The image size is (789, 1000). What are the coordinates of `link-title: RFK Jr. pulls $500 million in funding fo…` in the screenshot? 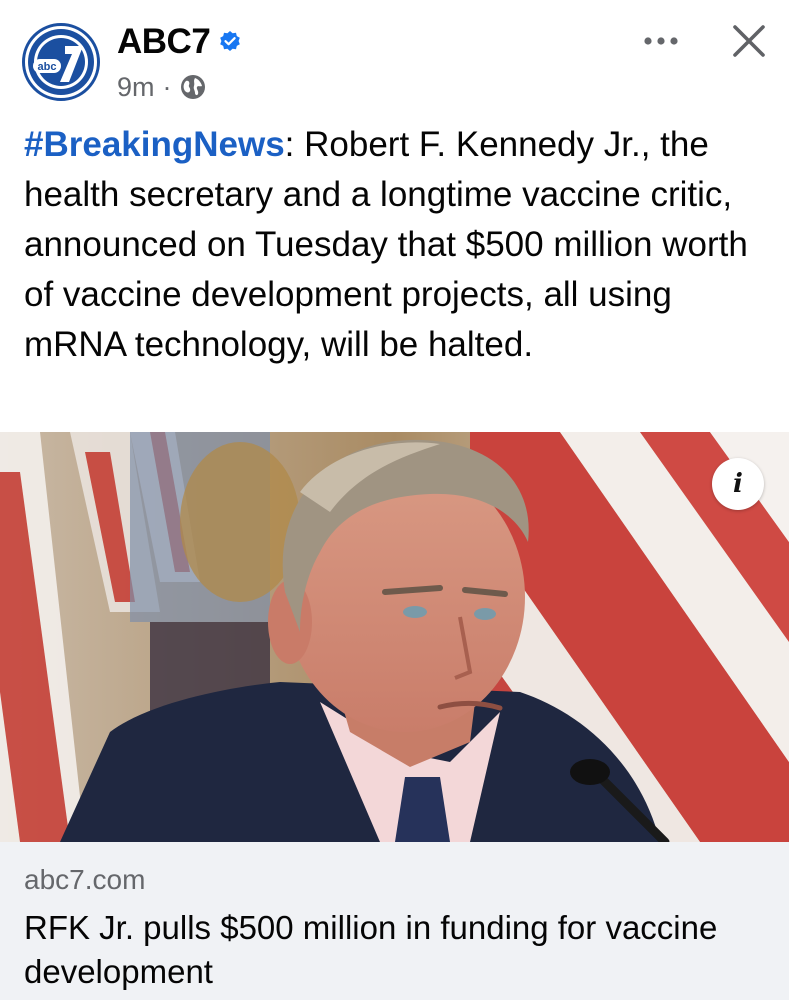 It's located at (371, 949).